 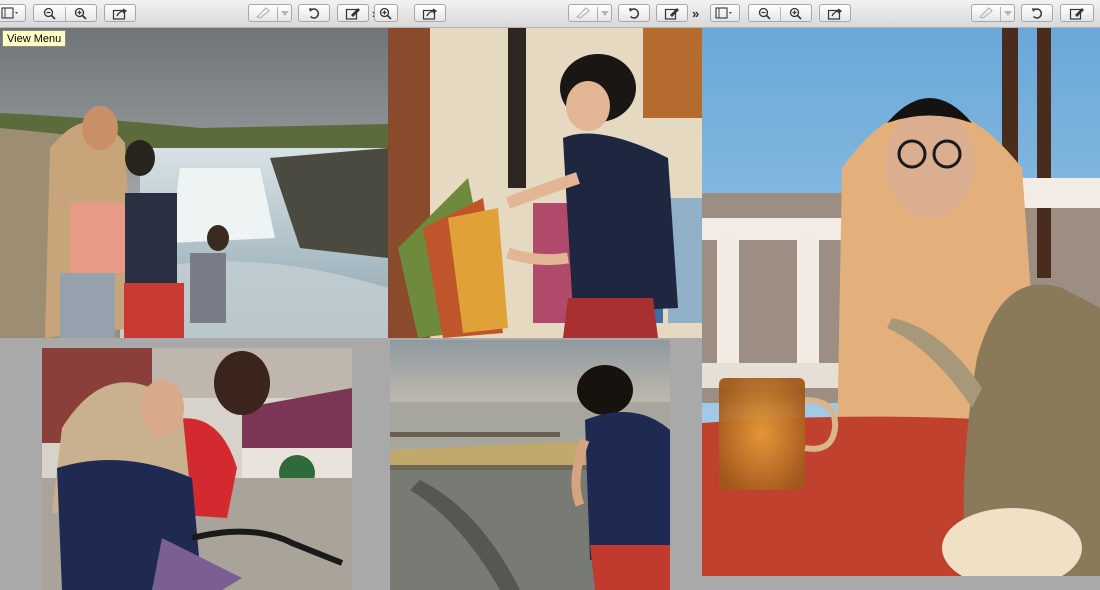 What do you see at coordinates (530, 465) in the screenshot?
I see `photo-lake` at bounding box center [530, 465].